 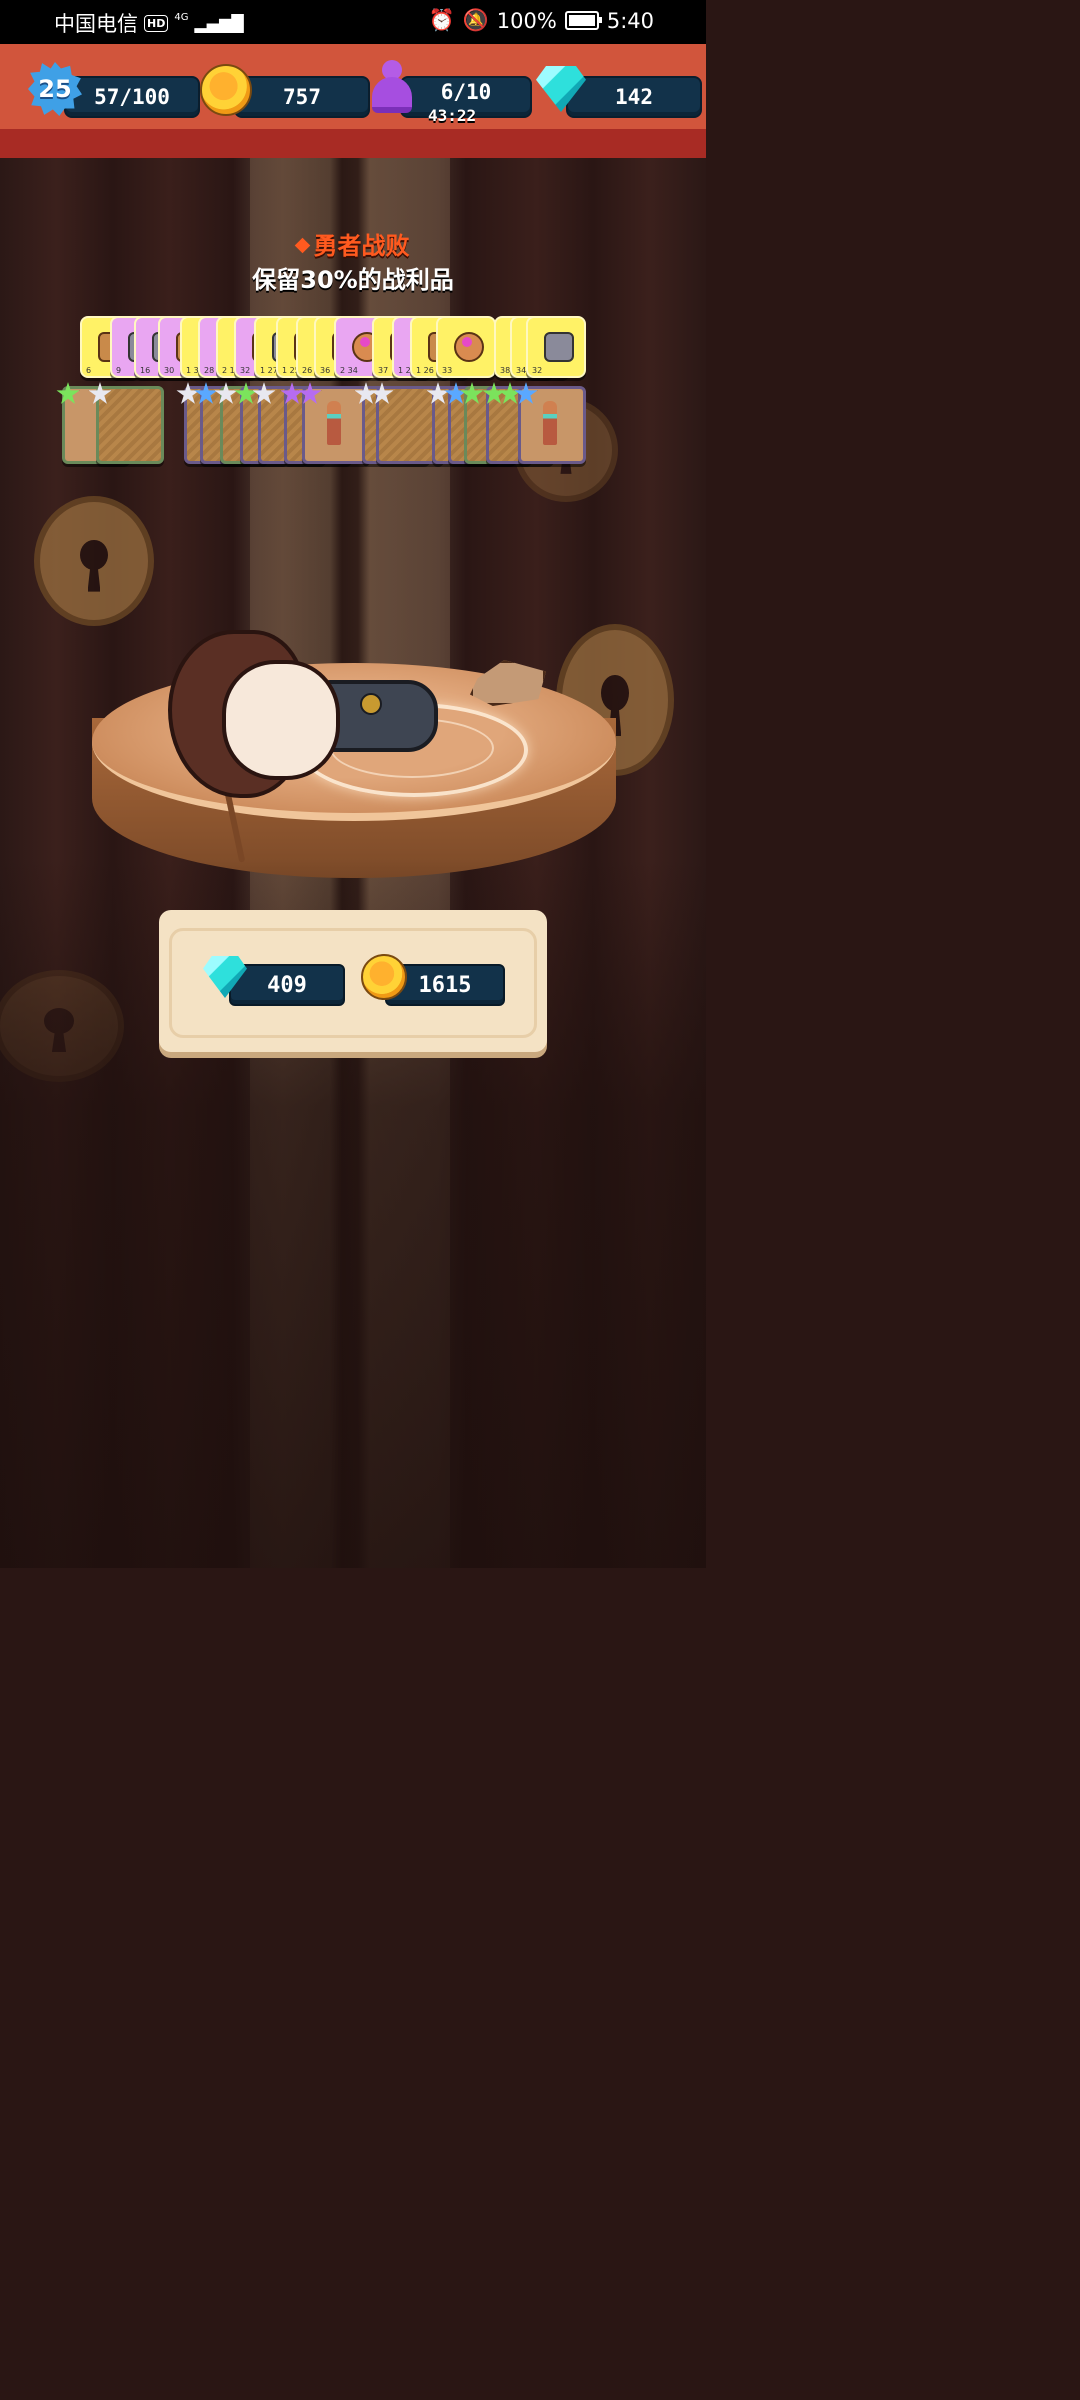 What do you see at coordinates (302, 97) in the screenshot?
I see `coin-counter: 757` at bounding box center [302, 97].